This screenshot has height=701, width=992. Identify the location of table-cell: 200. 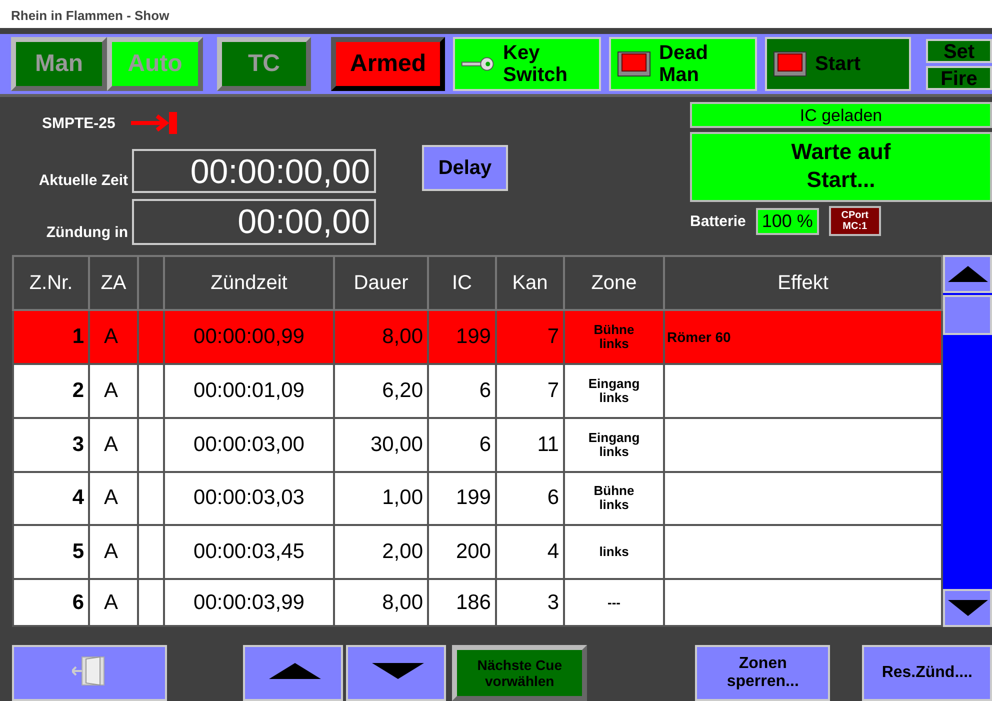
(462, 552).